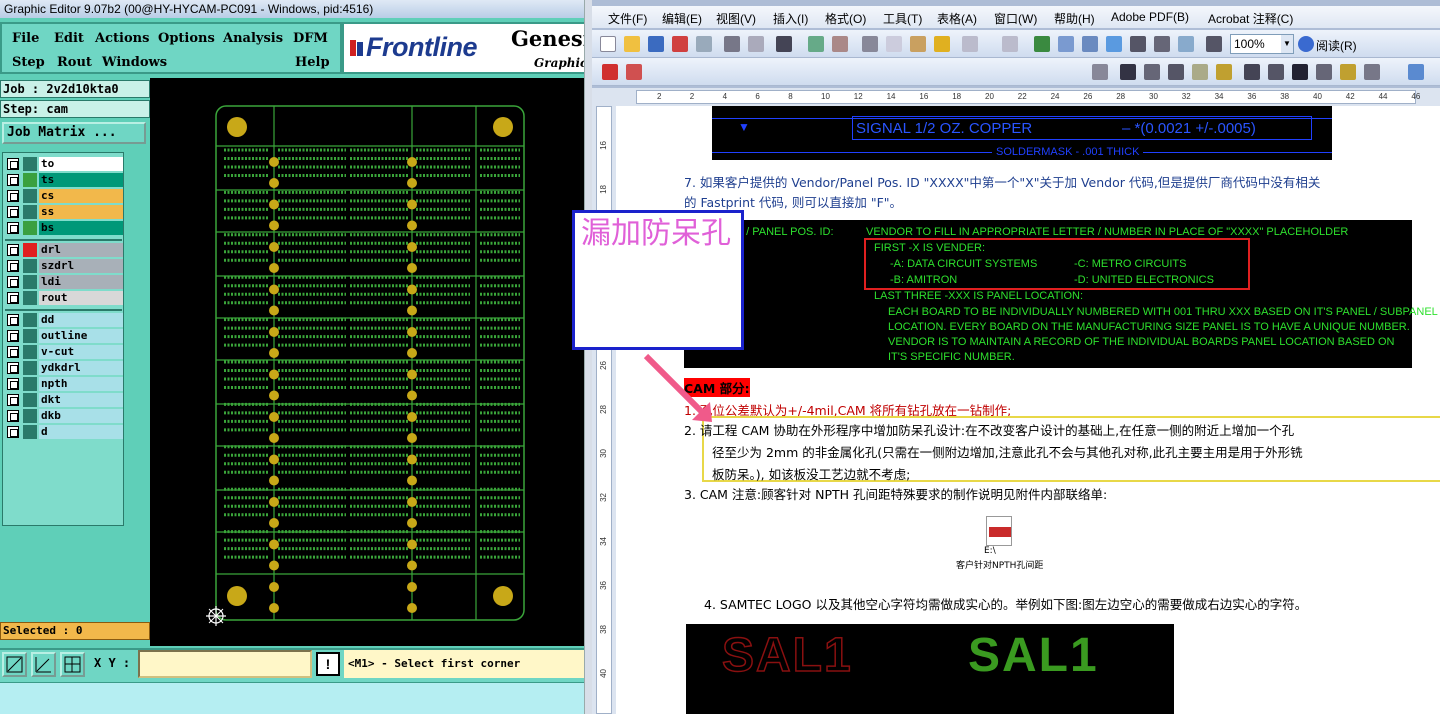  What do you see at coordinates (72, 664) in the screenshot?
I see `snap-grid-icon` at bounding box center [72, 664].